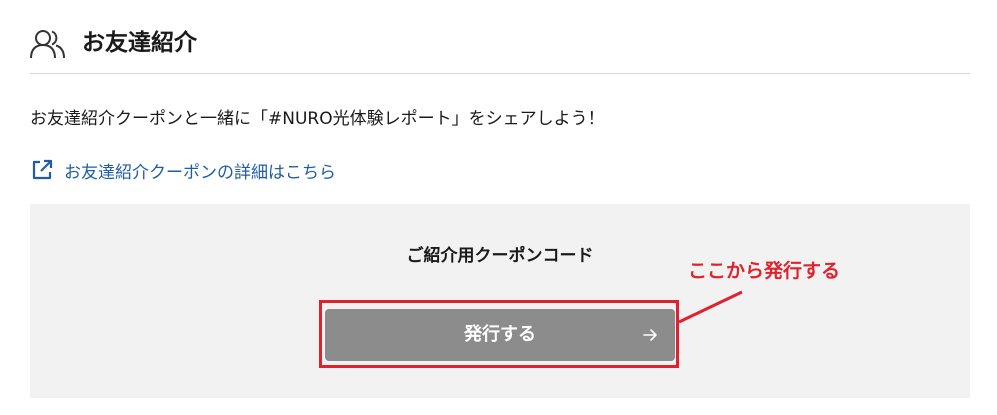  I want to click on issue-coupon-button: 発行する, so click(500, 335).